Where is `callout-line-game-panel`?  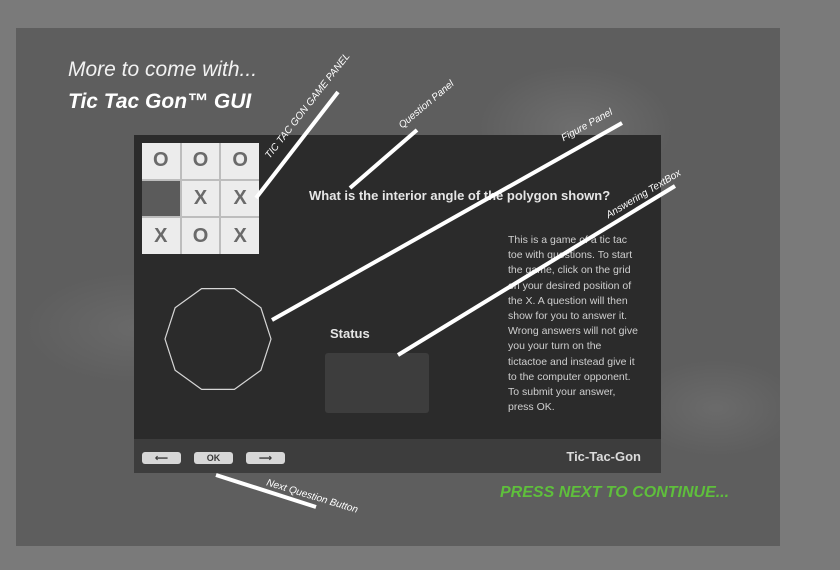
callout-line-game-panel is located at coordinates (297, 145).